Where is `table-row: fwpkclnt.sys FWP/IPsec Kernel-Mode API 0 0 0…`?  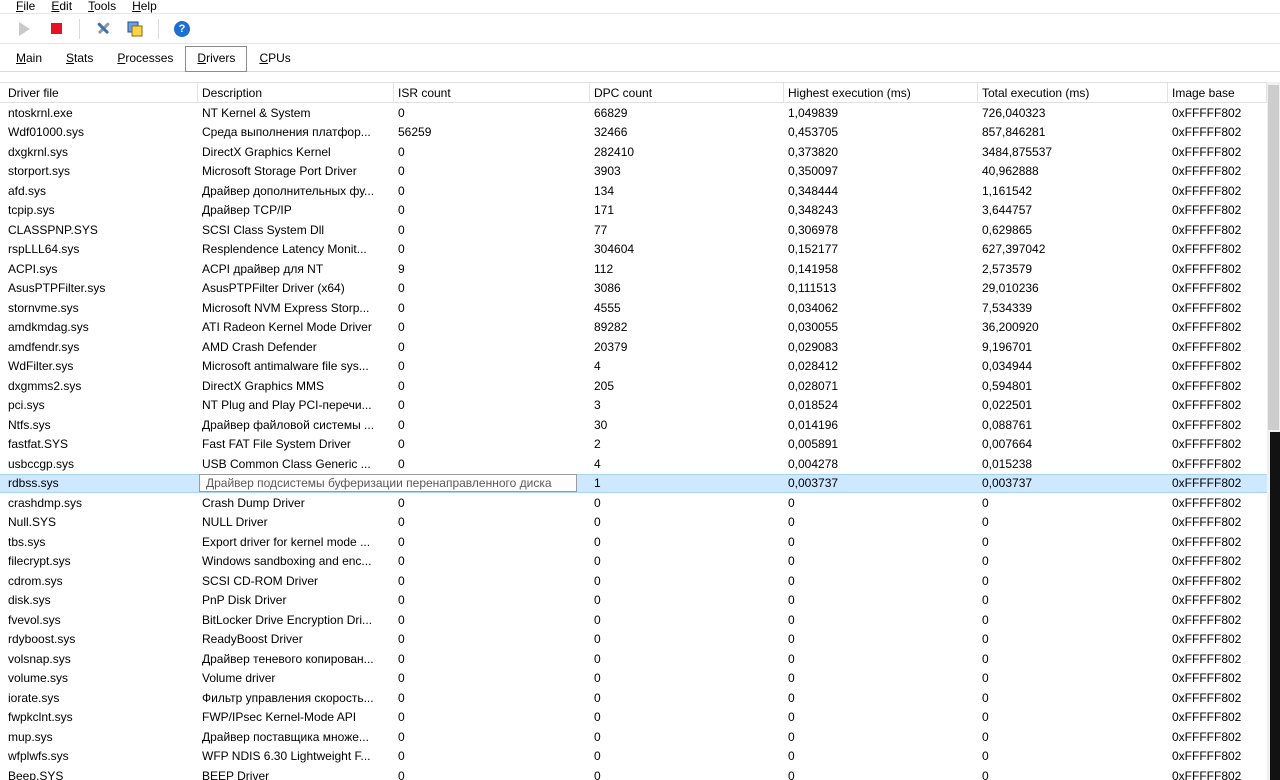 table-row: fwpkclnt.sys FWP/IPsec Kernel-Mode API 0 0 0… is located at coordinates (633, 718).